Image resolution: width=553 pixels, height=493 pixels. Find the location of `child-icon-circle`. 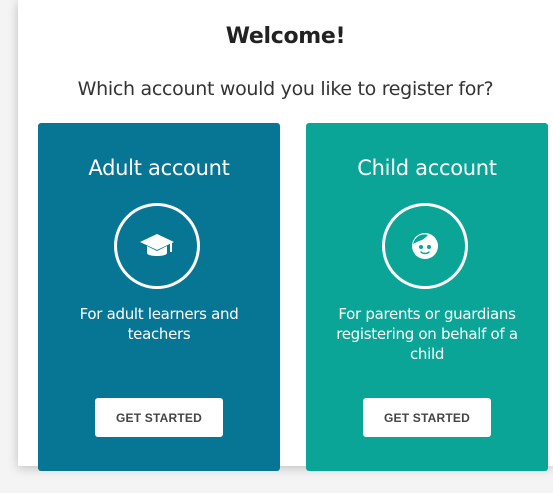

child-icon-circle is located at coordinates (425, 246).